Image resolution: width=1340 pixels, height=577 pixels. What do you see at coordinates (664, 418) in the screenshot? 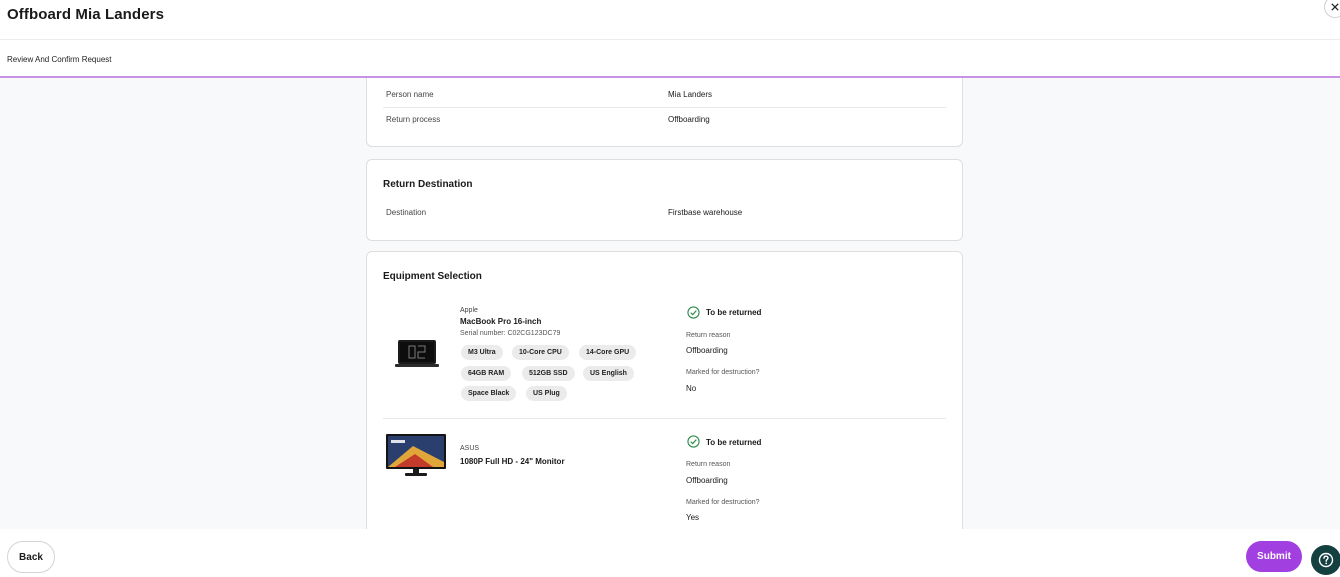
I see `item-divider` at bounding box center [664, 418].